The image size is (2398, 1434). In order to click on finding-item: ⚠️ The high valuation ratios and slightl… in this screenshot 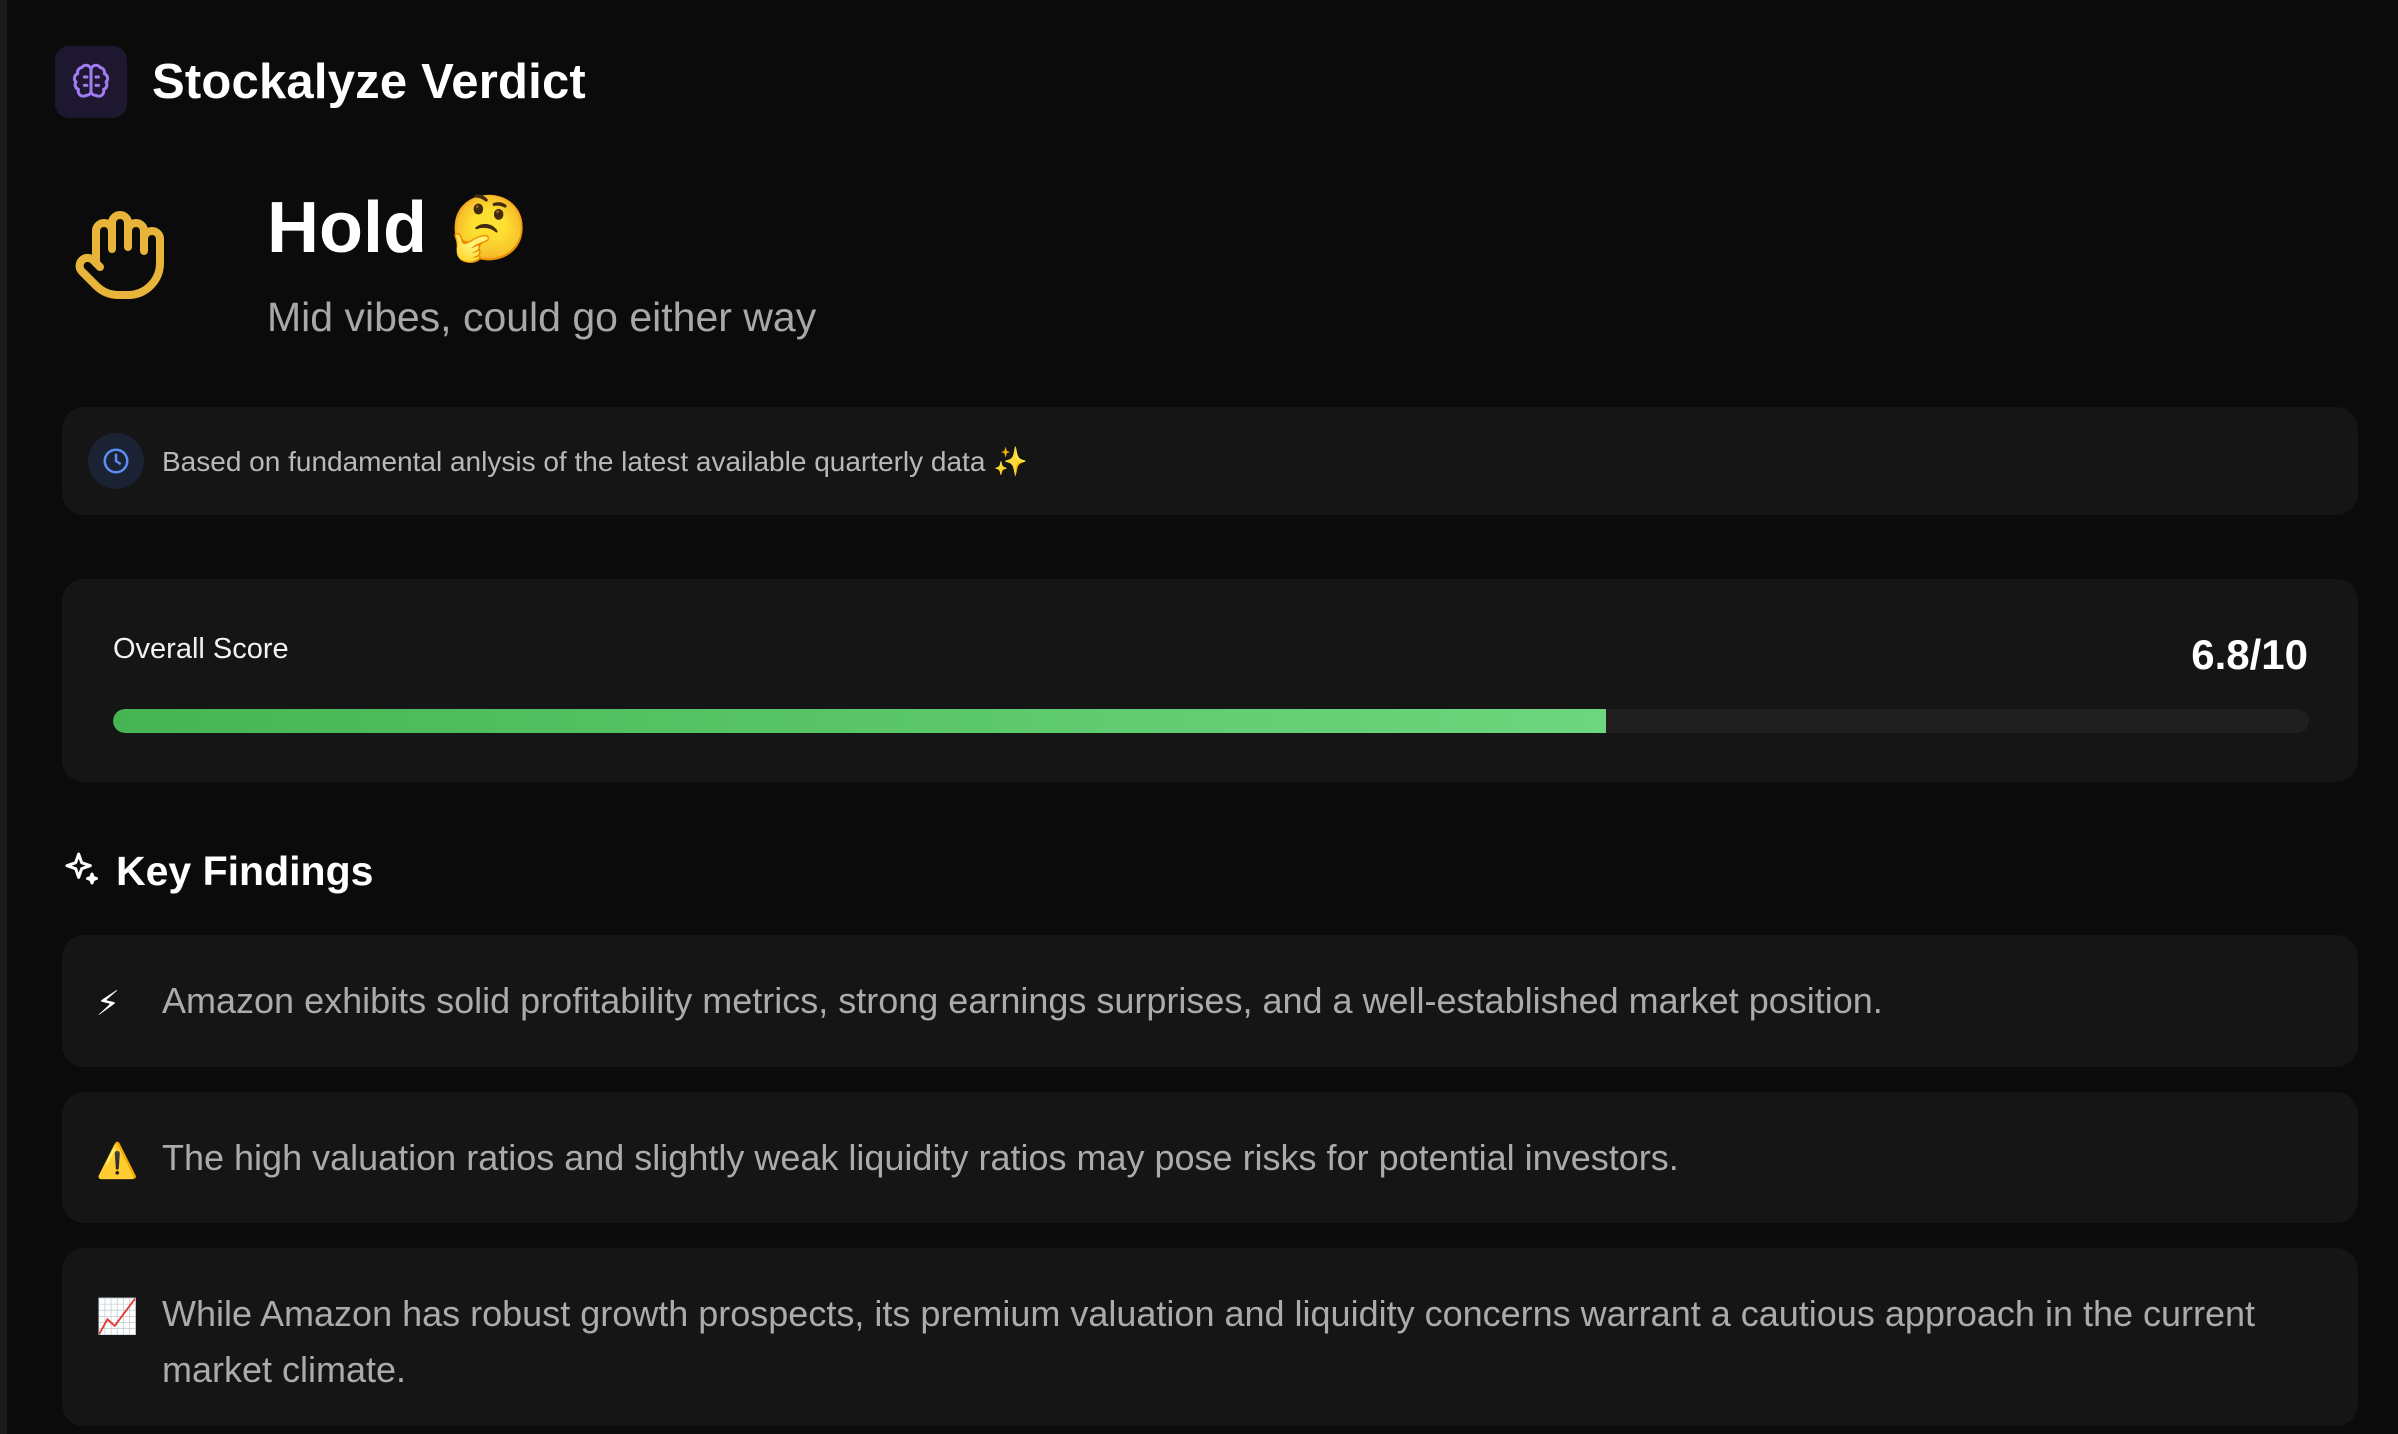, I will do `click(1210, 1157)`.